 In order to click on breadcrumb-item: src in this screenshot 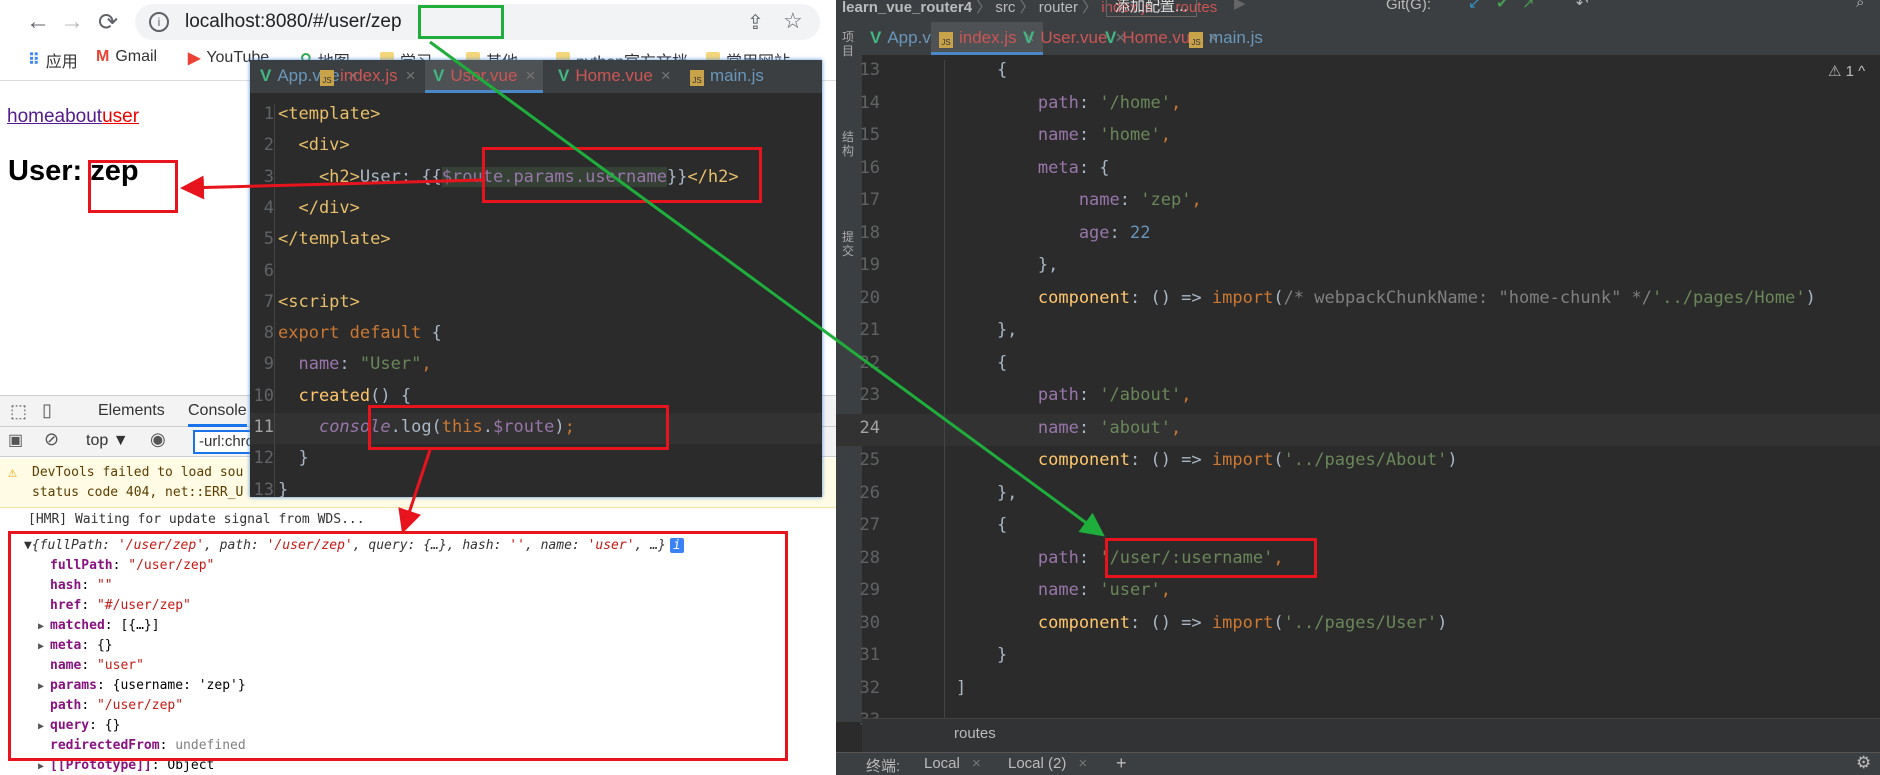, I will do `click(1005, 8)`.